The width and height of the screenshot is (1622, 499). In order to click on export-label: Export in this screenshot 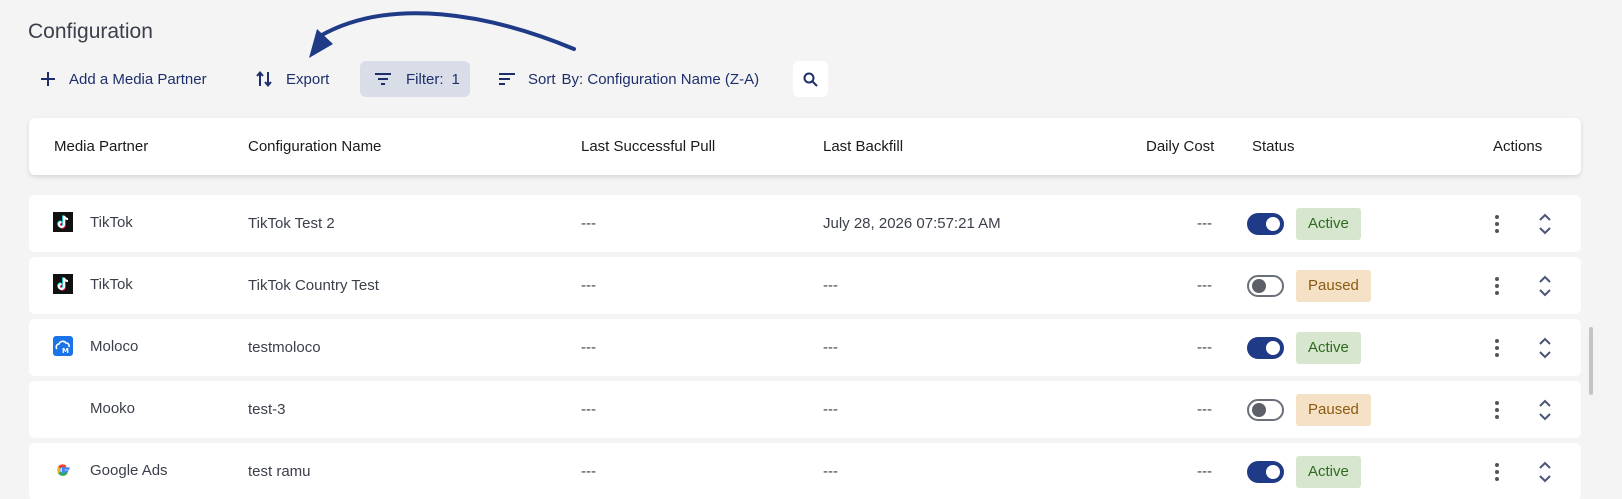, I will do `click(308, 79)`.